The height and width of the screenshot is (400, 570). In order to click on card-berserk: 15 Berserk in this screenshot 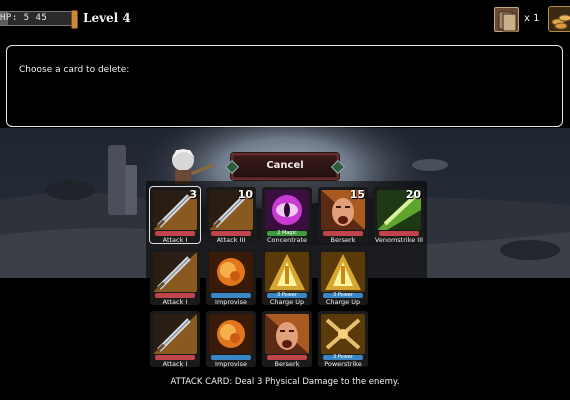, I will do `click(343, 215)`.